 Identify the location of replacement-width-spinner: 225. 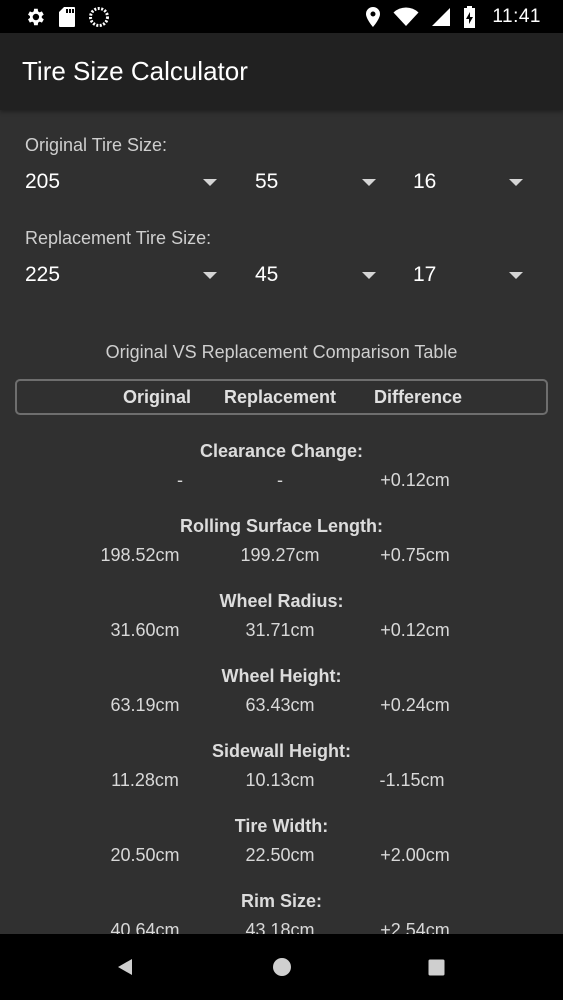
(121, 275).